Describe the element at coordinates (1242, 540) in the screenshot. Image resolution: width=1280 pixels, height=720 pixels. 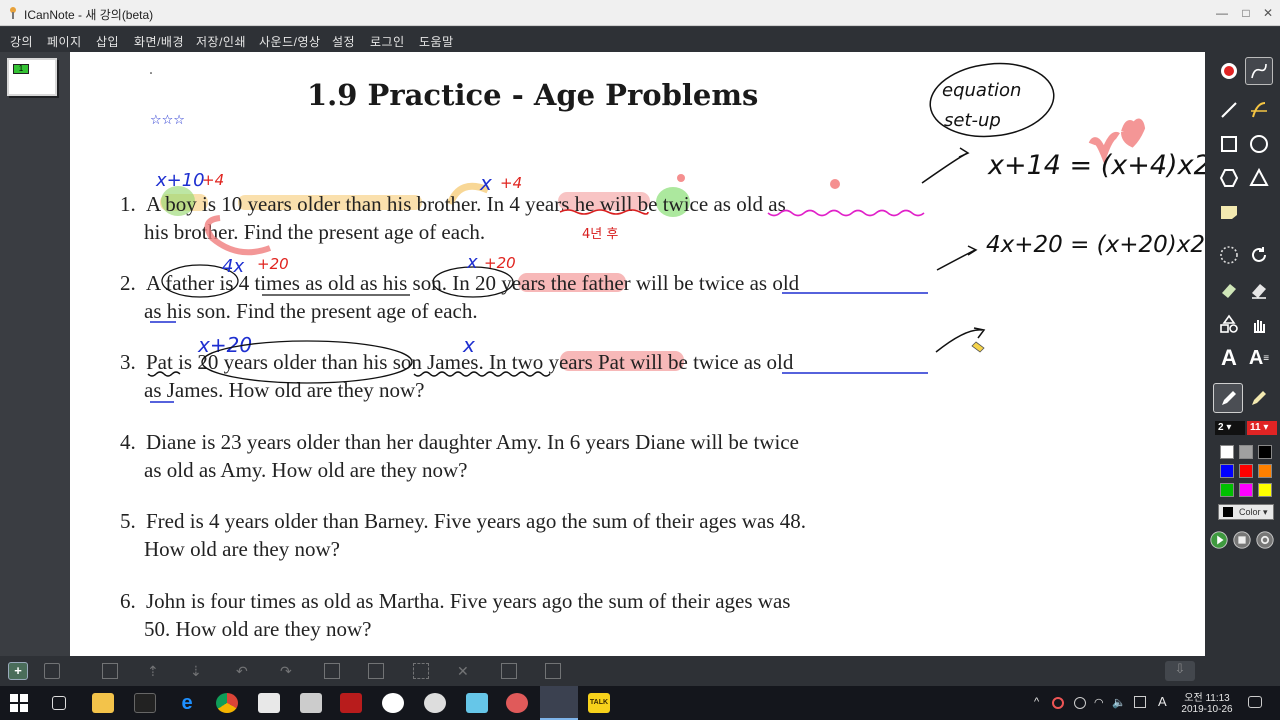
I see `stop-icon` at that location.